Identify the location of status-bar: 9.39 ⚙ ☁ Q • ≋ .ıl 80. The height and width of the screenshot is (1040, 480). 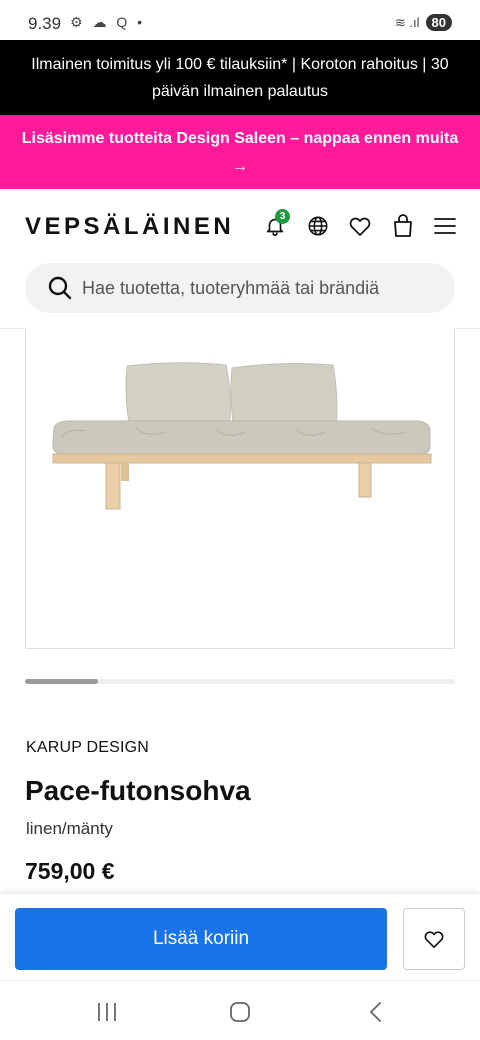
(240, 20).